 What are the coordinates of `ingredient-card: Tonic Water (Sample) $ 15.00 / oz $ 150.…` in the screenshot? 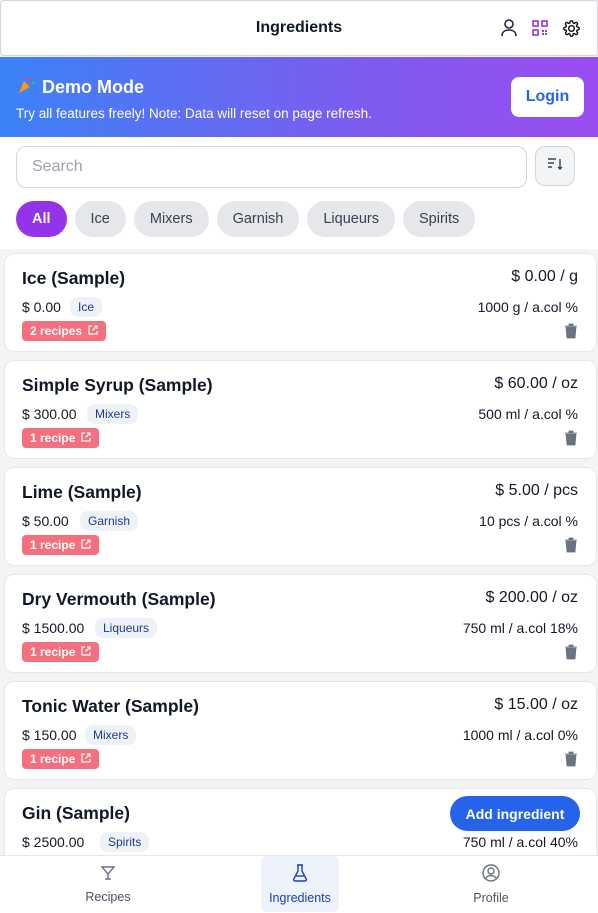 It's located at (300, 730).